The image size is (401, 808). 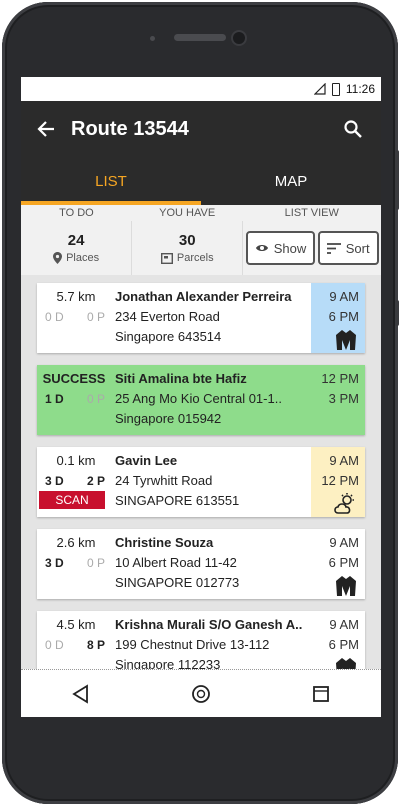 What do you see at coordinates (76, 213) in the screenshot?
I see `to-do-header: TO DO` at bounding box center [76, 213].